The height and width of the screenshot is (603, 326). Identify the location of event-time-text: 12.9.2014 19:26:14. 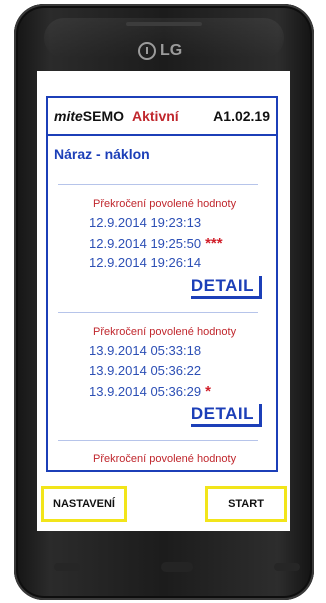
(145, 262).